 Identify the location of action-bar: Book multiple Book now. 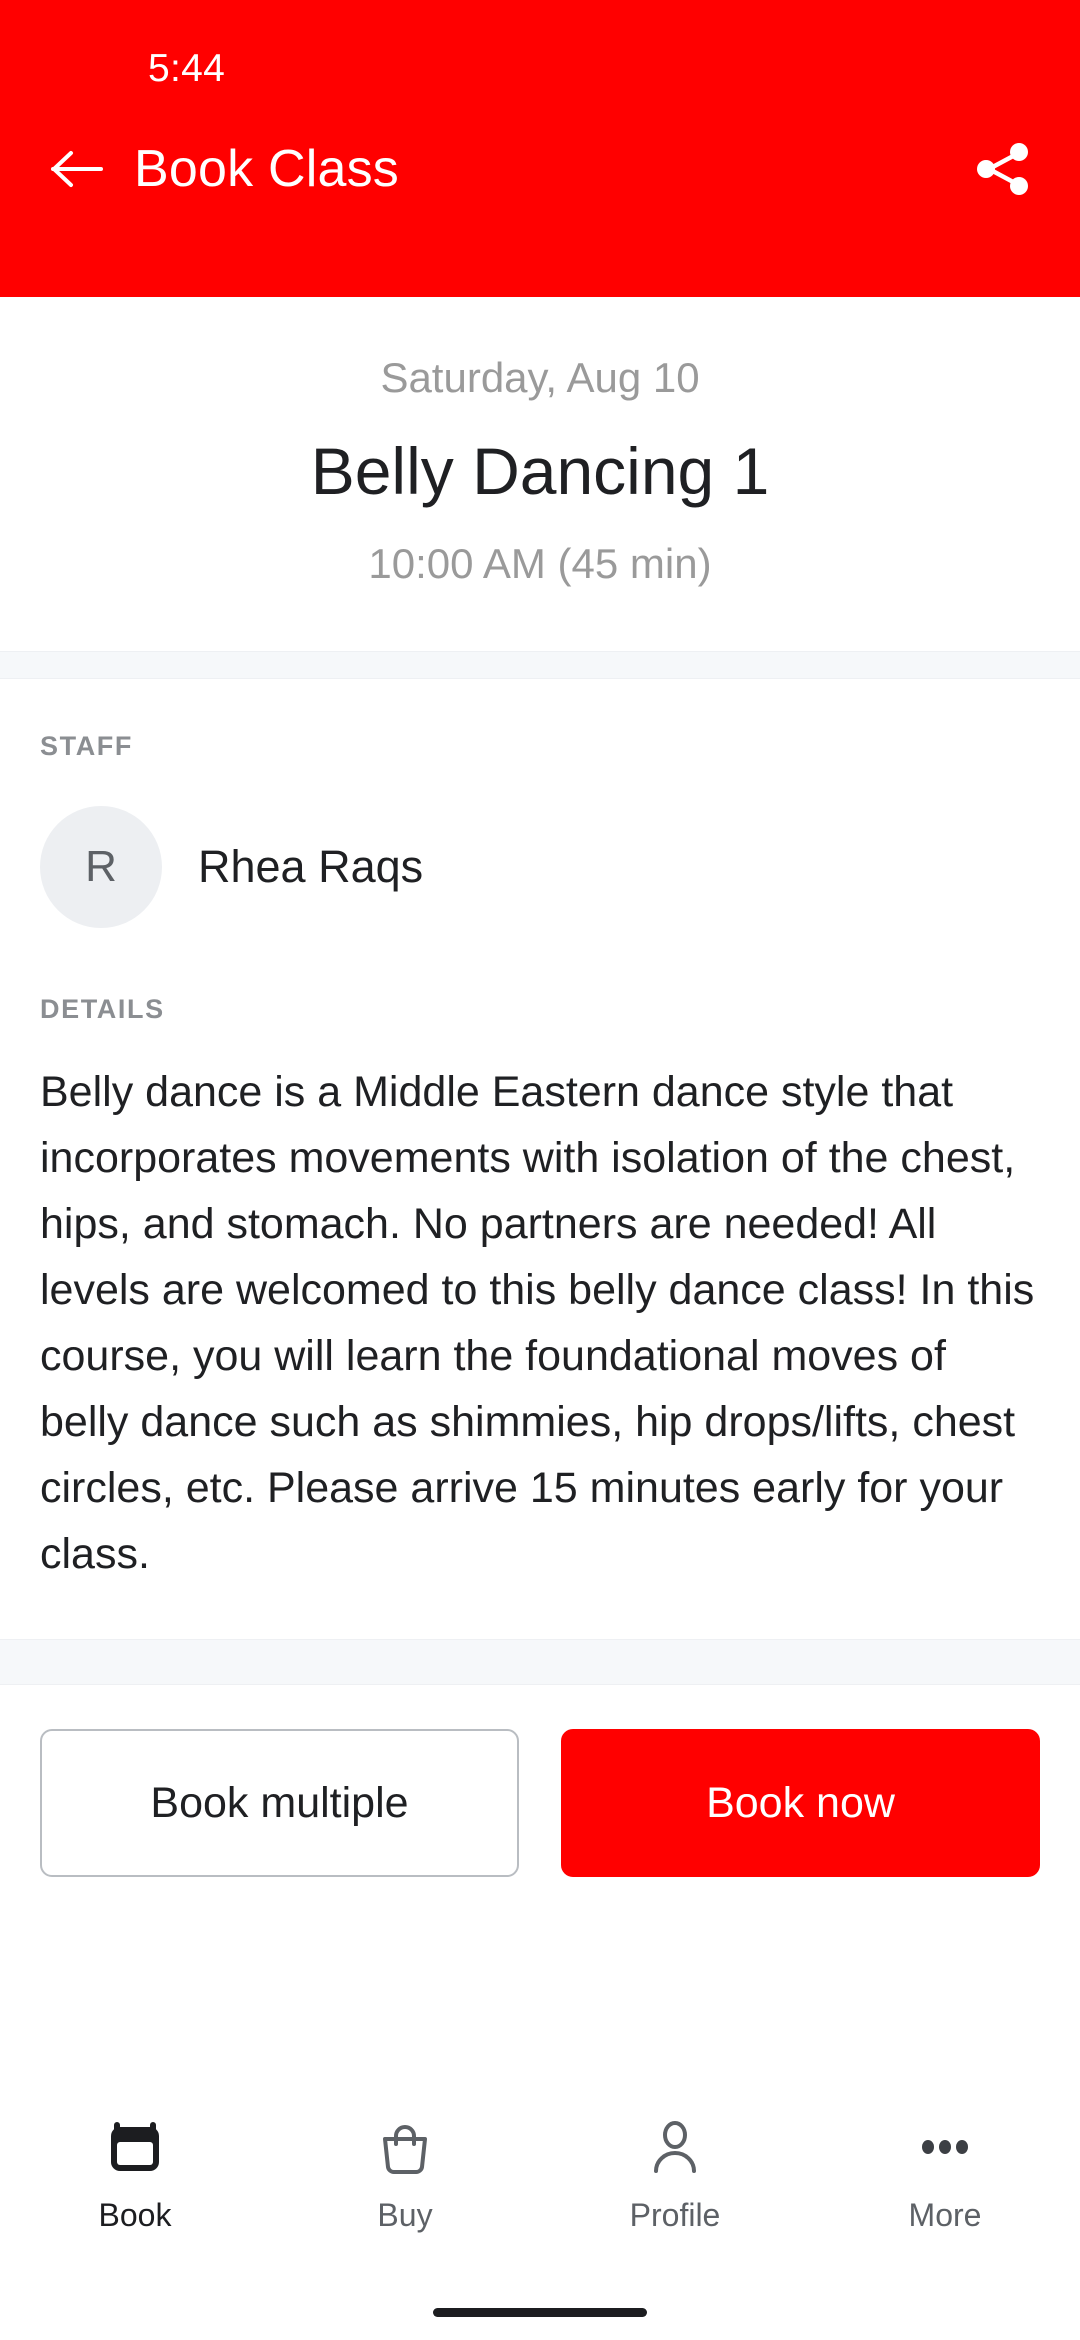
(540, 1781).